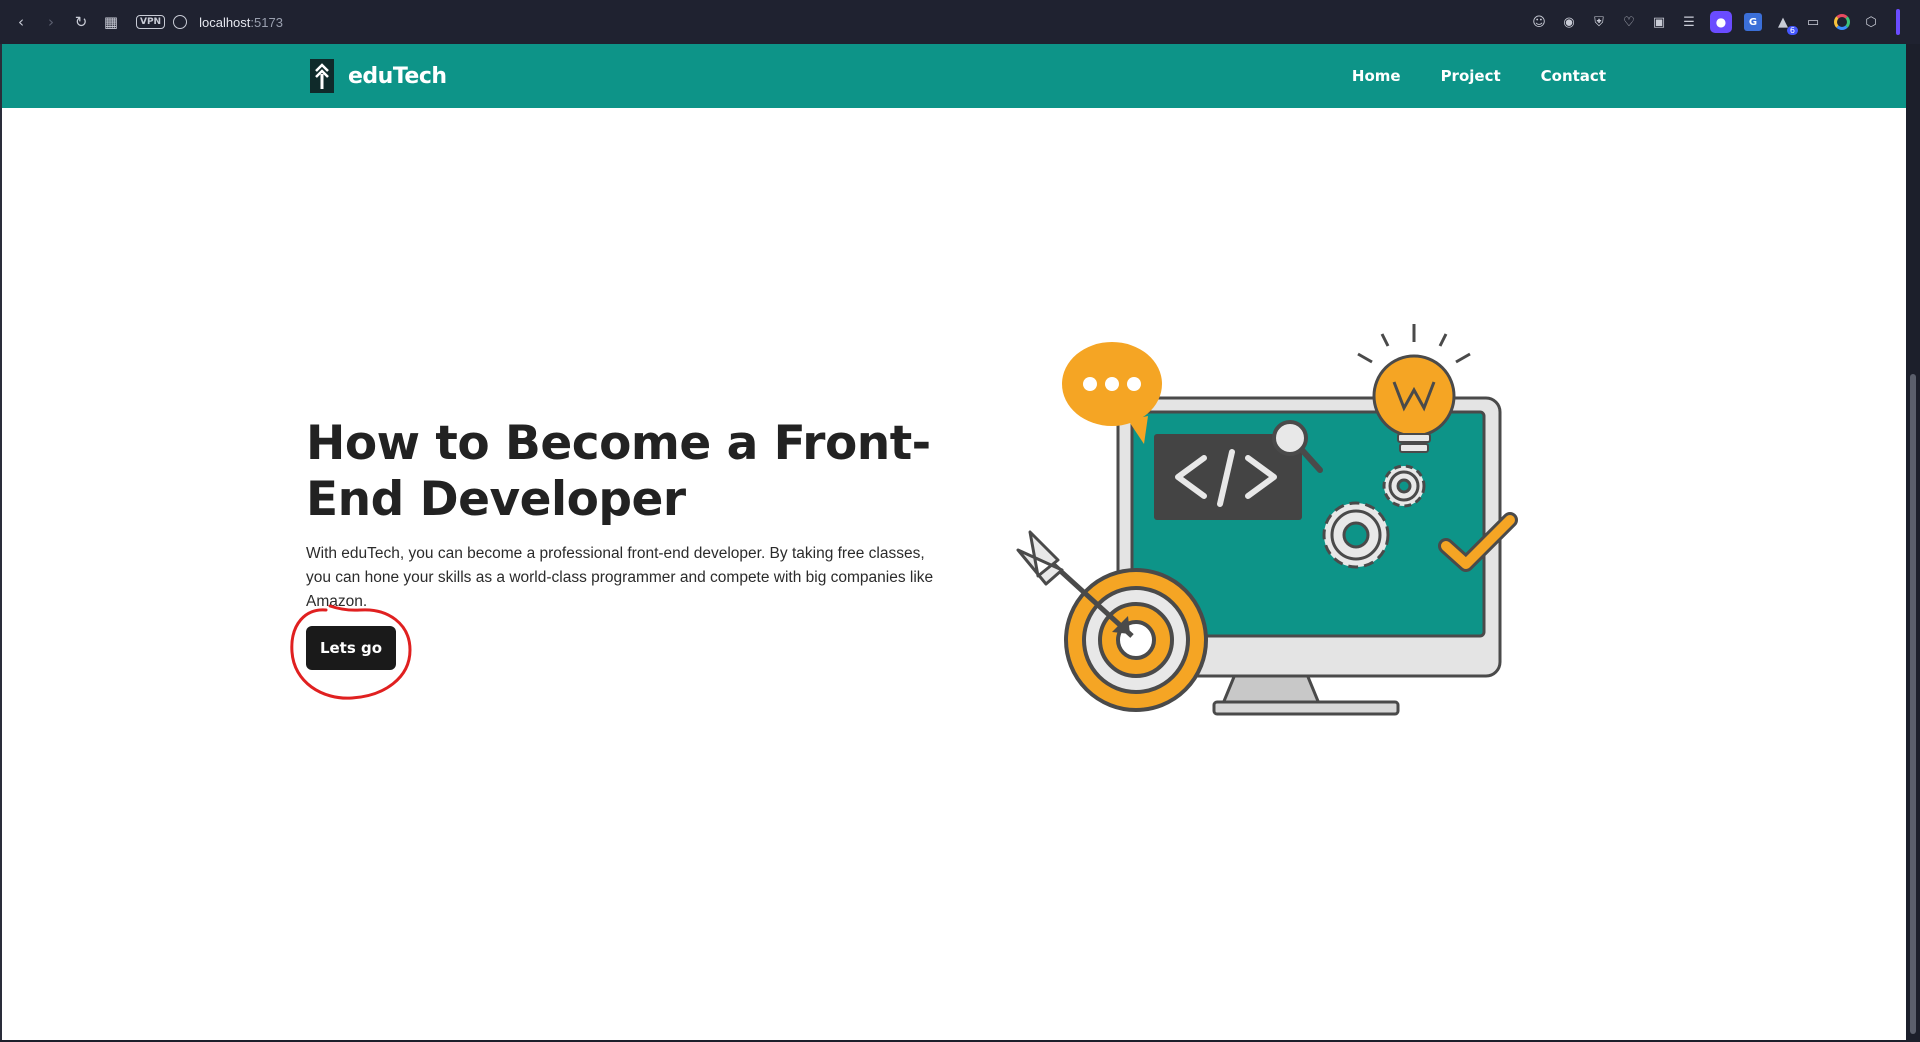 The width and height of the screenshot is (1920, 1042). Describe the element at coordinates (21, 22) in the screenshot. I see `back-icon: ‹` at that location.